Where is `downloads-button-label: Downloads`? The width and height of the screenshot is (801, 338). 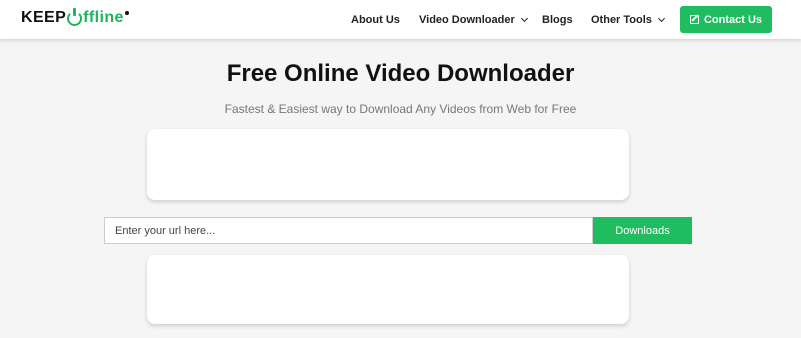
downloads-button-label: Downloads is located at coordinates (642, 230).